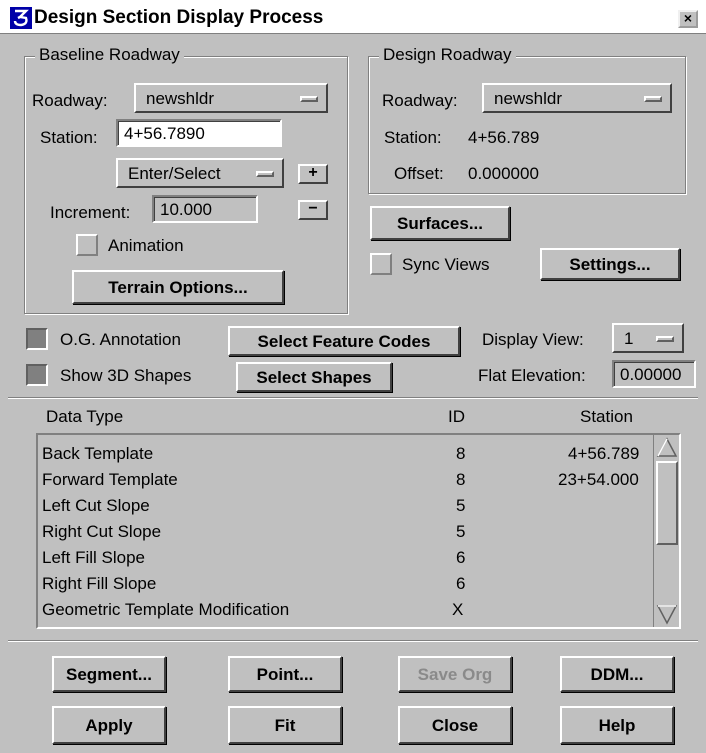 Image resolution: width=706 pixels, height=753 pixels. I want to click on station-mode-value: Enter/Select, so click(174, 173).